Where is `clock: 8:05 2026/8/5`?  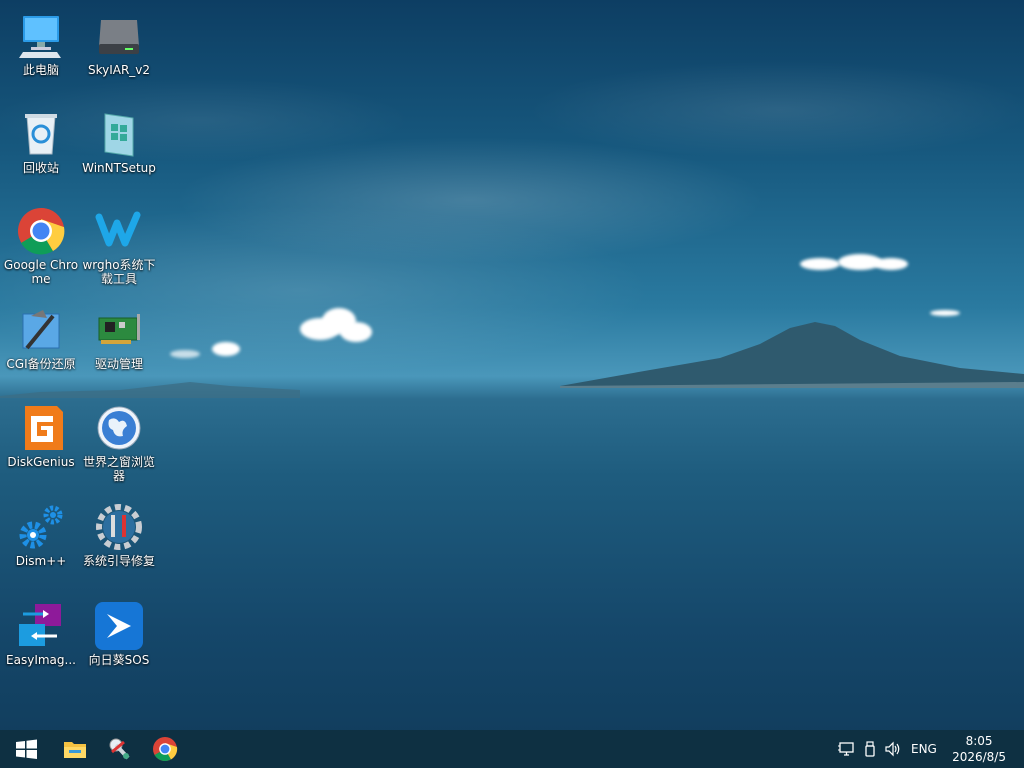
clock: 8:05 2026/8/5 is located at coordinates (979, 749).